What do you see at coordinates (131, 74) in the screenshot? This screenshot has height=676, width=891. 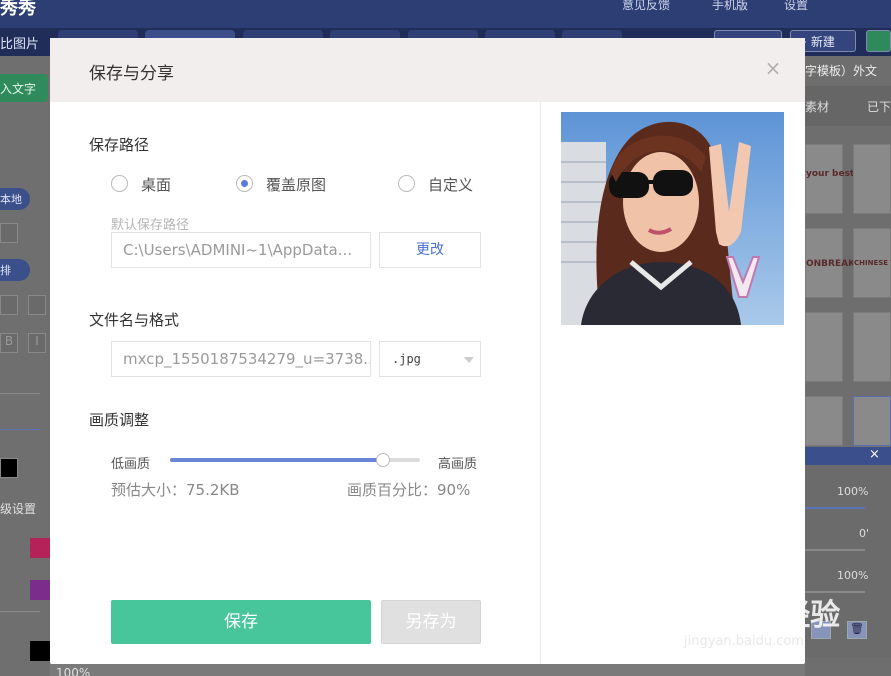 I see `dialog-title: 保存与分享` at bounding box center [131, 74].